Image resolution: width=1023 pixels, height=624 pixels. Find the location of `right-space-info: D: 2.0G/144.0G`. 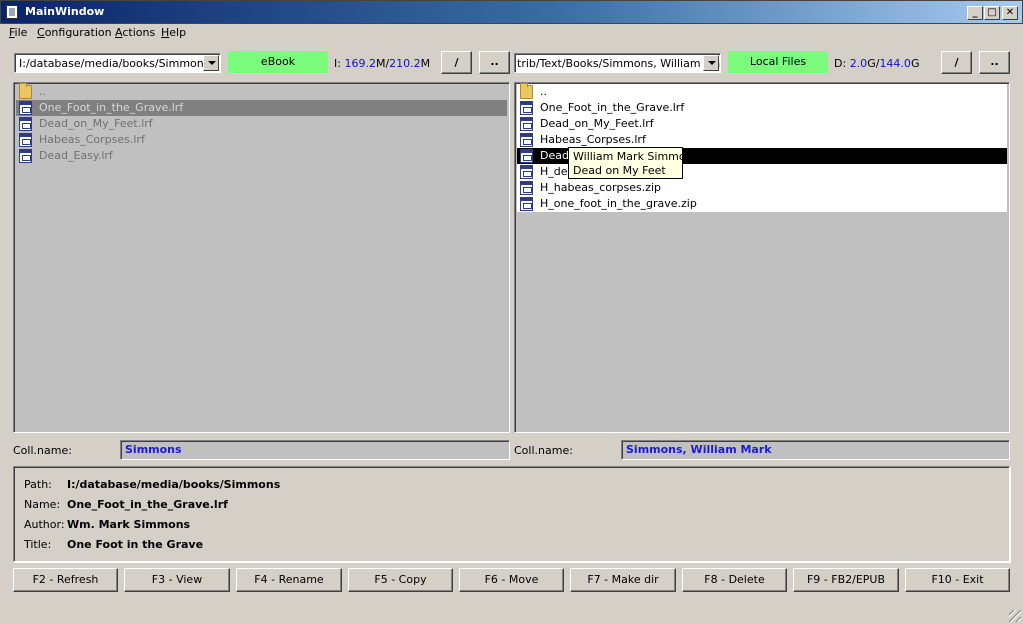

right-space-info: D: 2.0G/144.0G is located at coordinates (876, 63).